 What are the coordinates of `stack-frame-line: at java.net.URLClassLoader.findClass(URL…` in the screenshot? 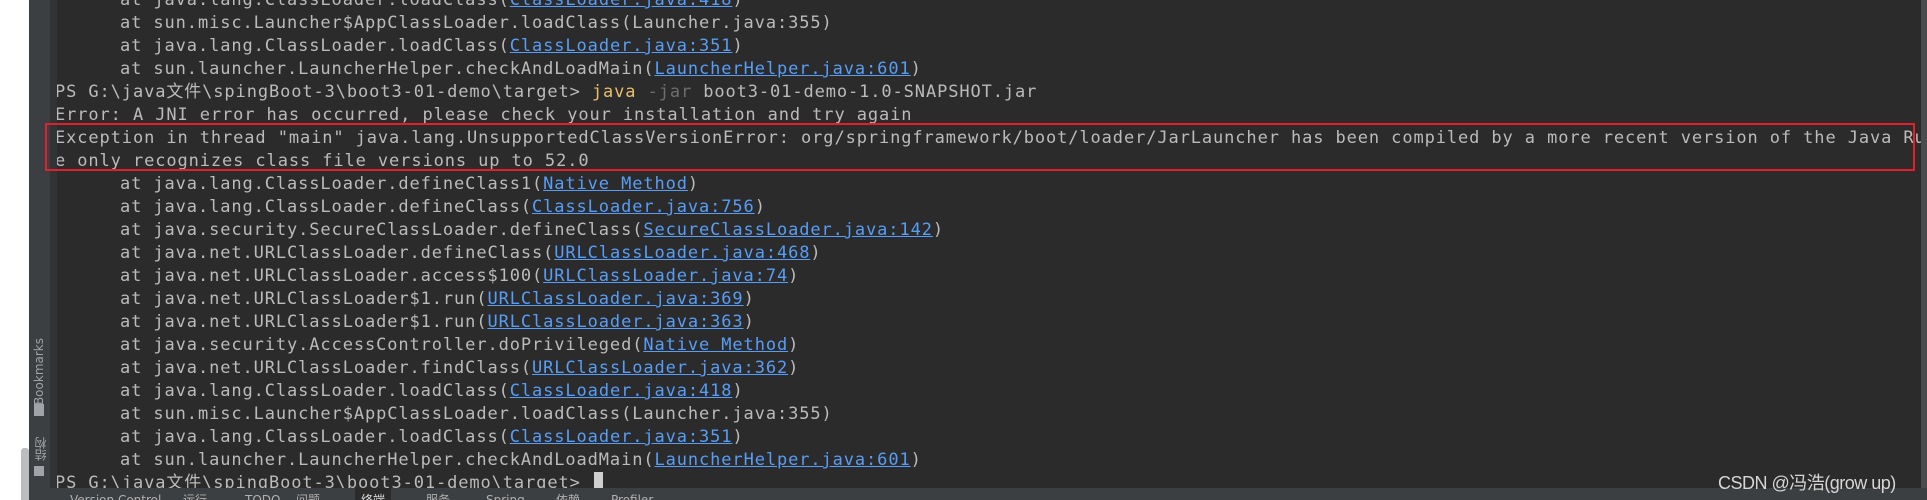 It's located at (989, 368).